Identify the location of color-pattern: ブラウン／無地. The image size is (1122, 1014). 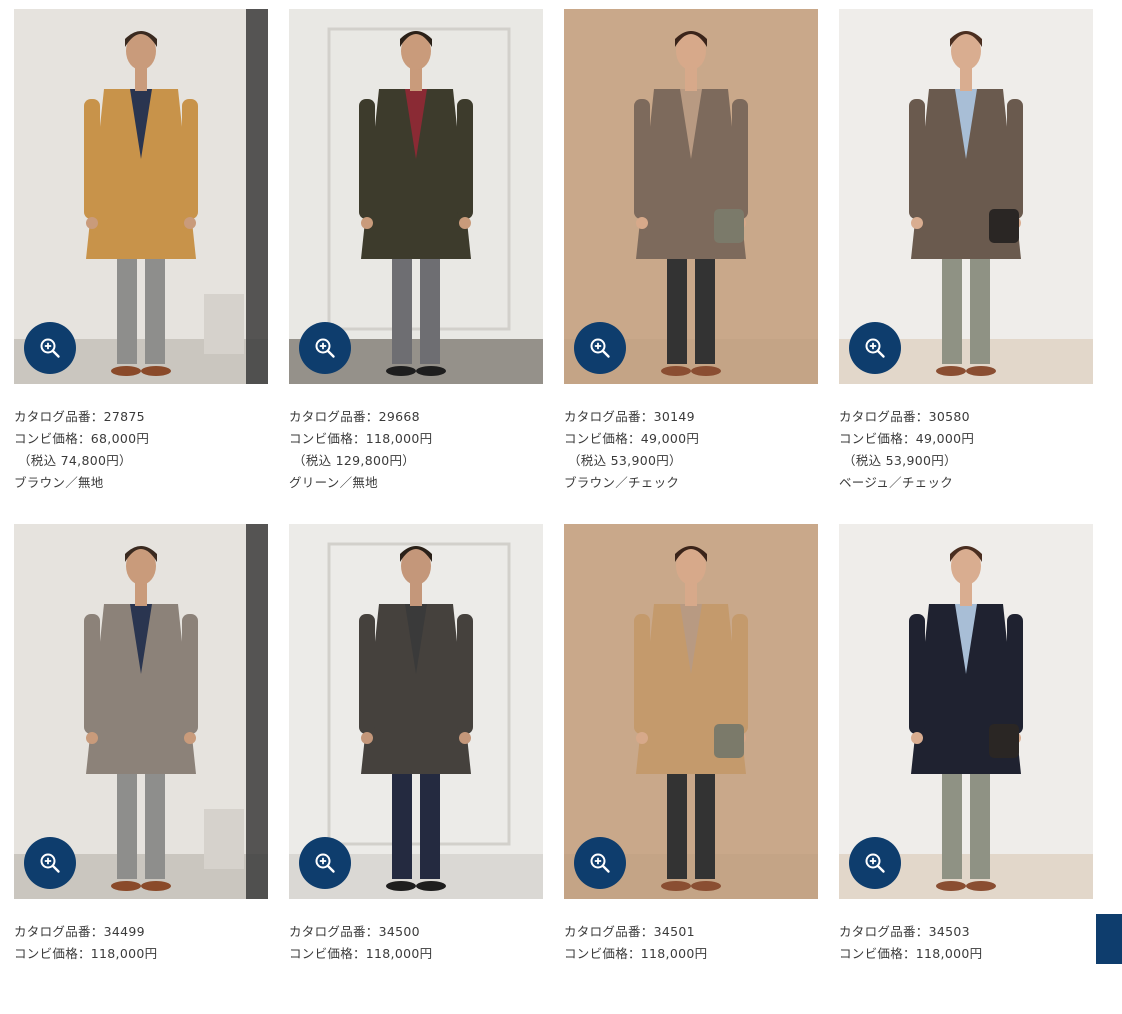
(59, 482).